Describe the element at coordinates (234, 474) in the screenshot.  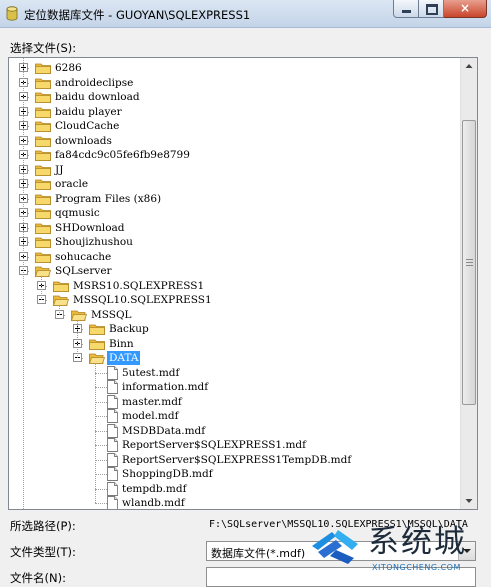
I see `tree-file-item: ShoppingDB.mdf` at that location.